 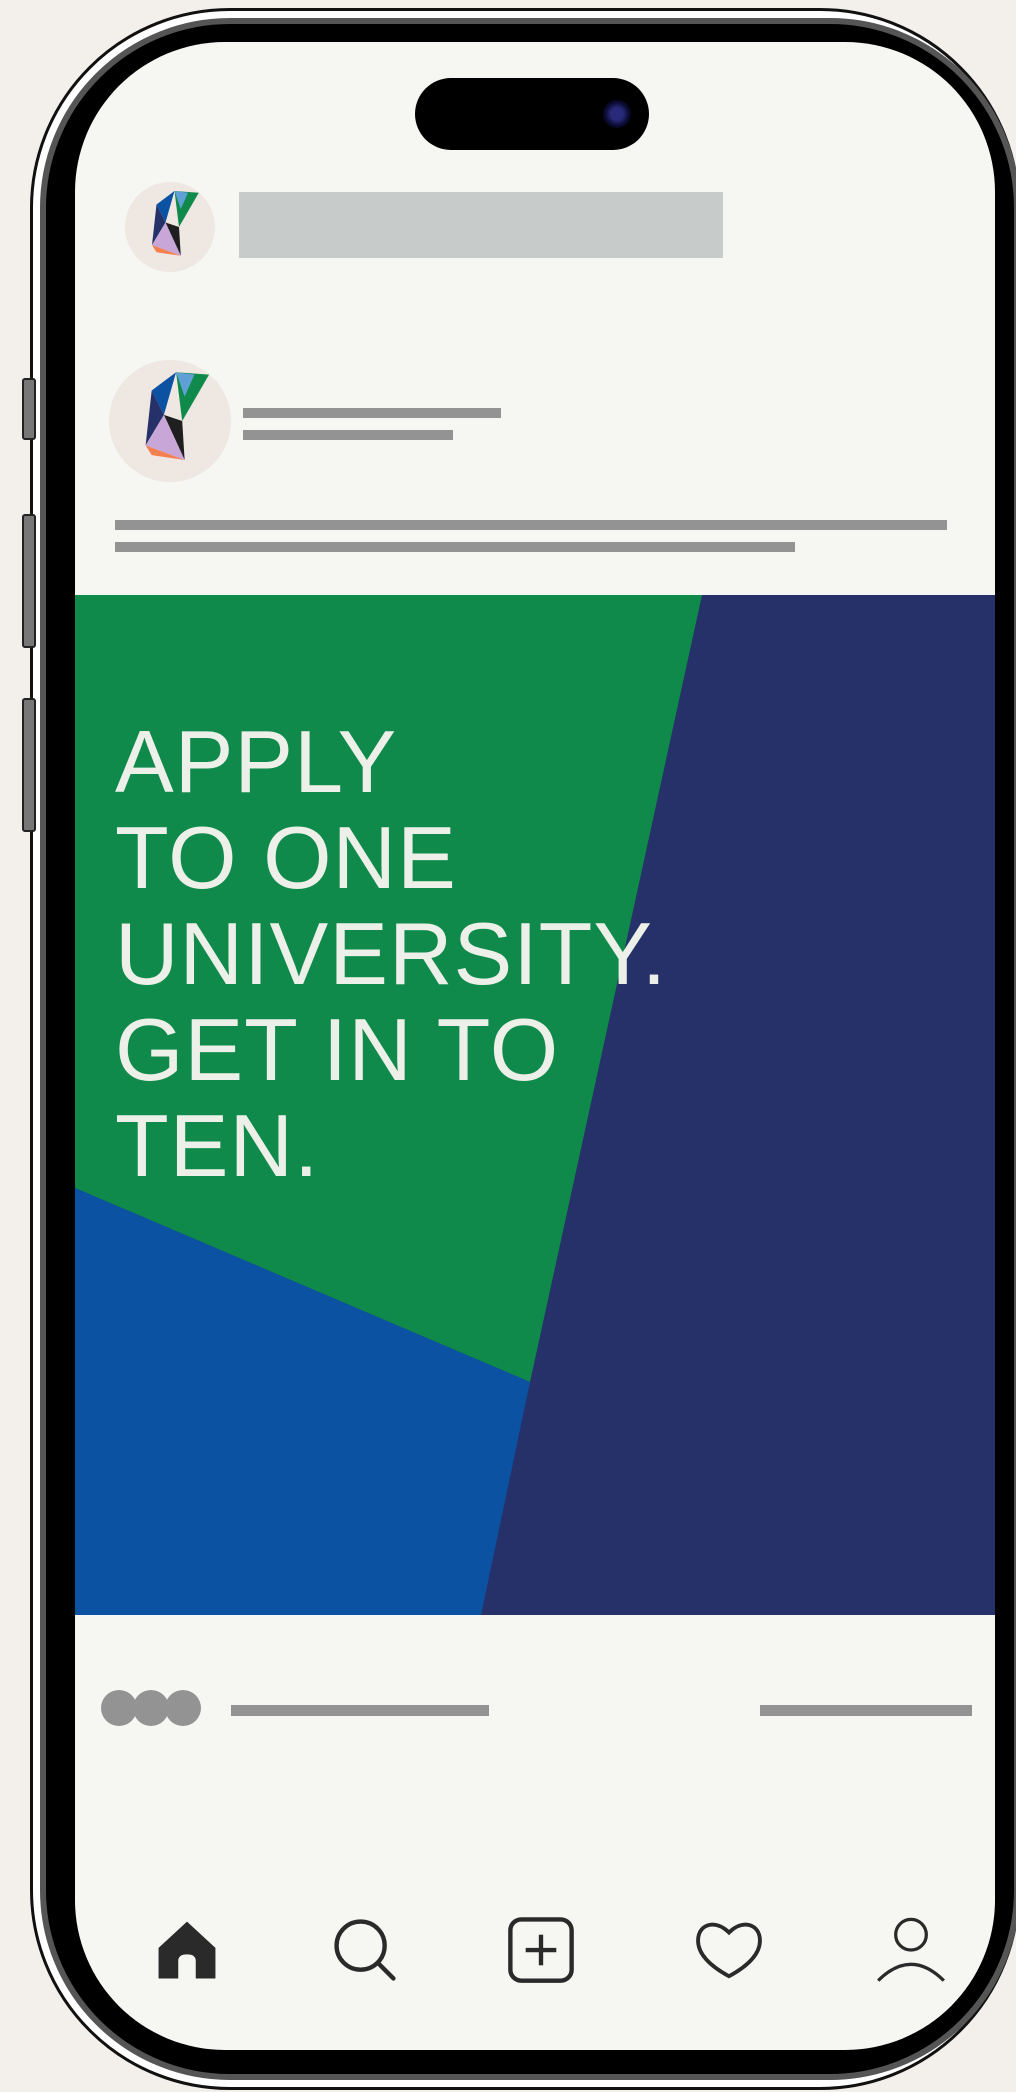 I want to click on home-icon, so click(x=187, y=1950).